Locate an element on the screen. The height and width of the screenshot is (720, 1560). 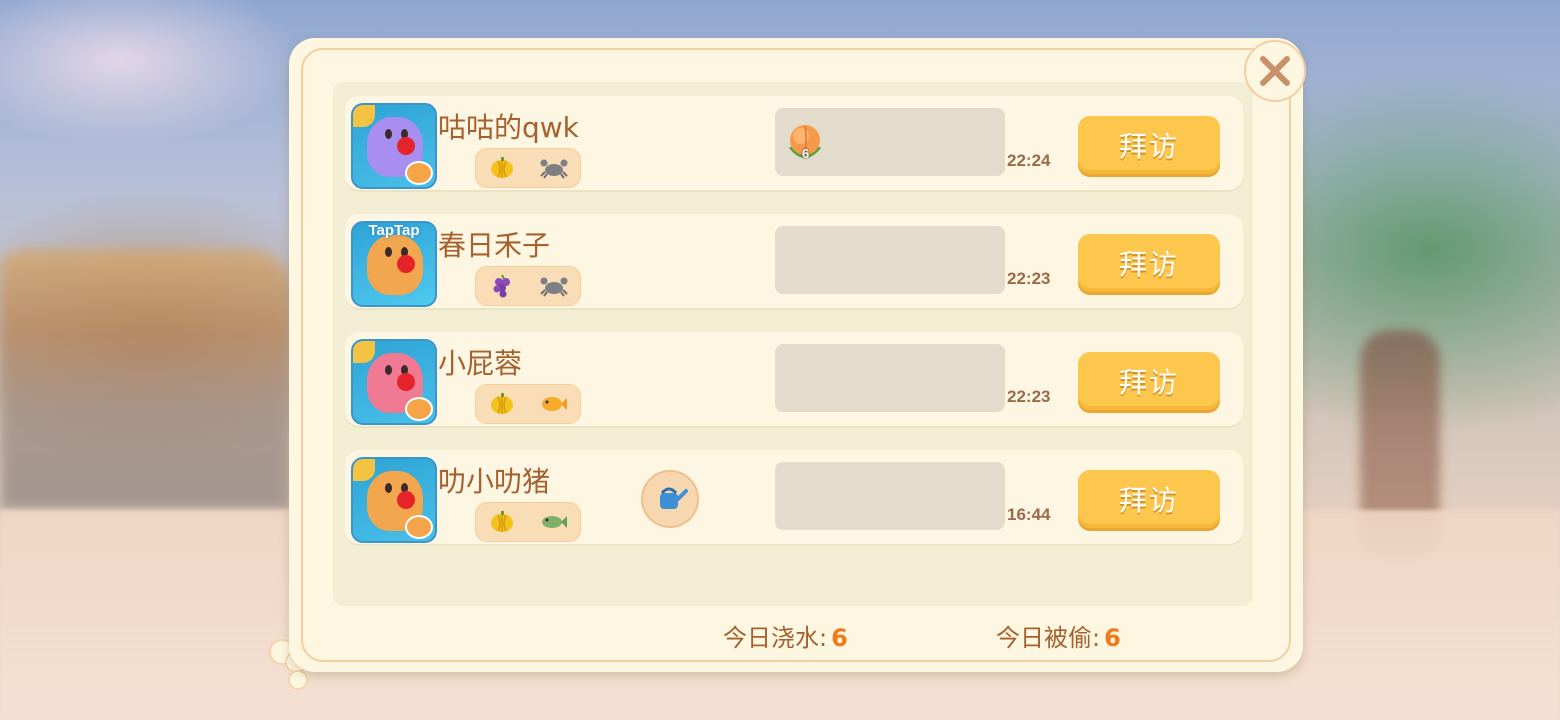
goldfish-icon is located at coordinates (554, 404).